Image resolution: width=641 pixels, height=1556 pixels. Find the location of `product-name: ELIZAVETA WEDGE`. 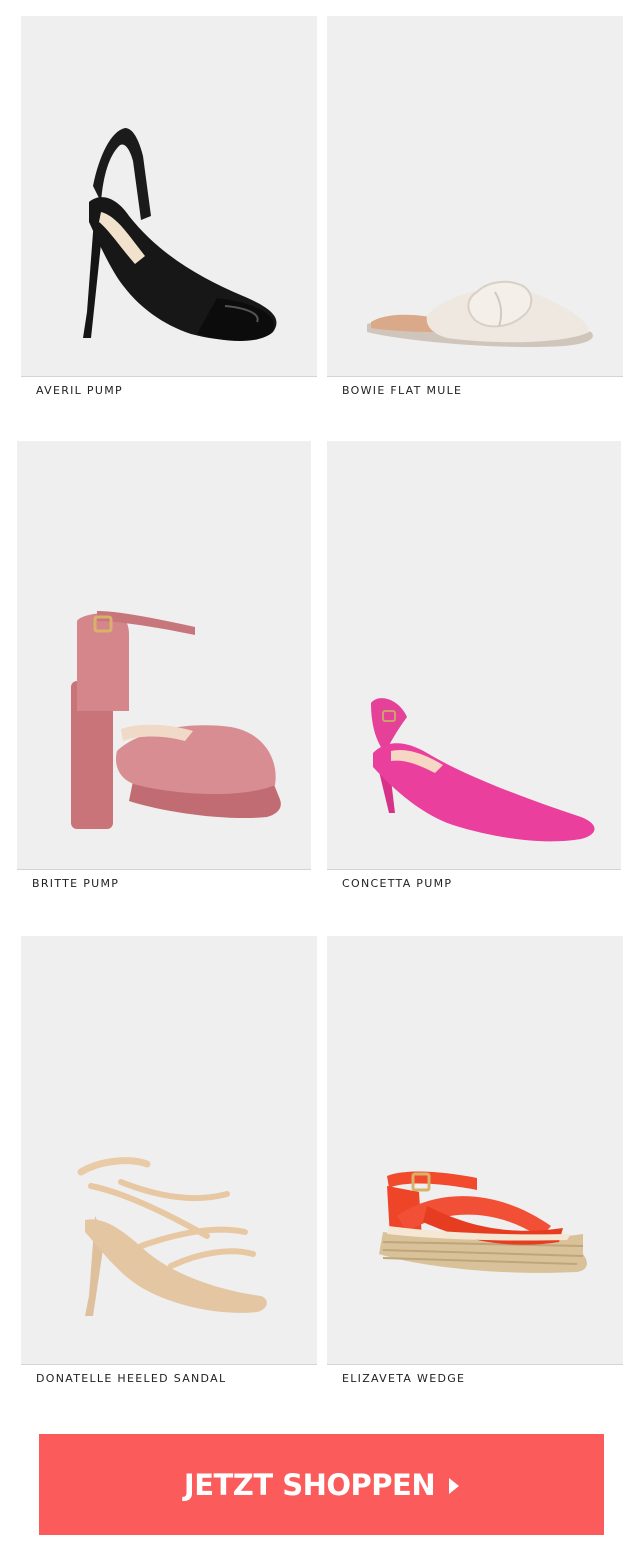

product-name: ELIZAVETA WEDGE is located at coordinates (475, 1378).